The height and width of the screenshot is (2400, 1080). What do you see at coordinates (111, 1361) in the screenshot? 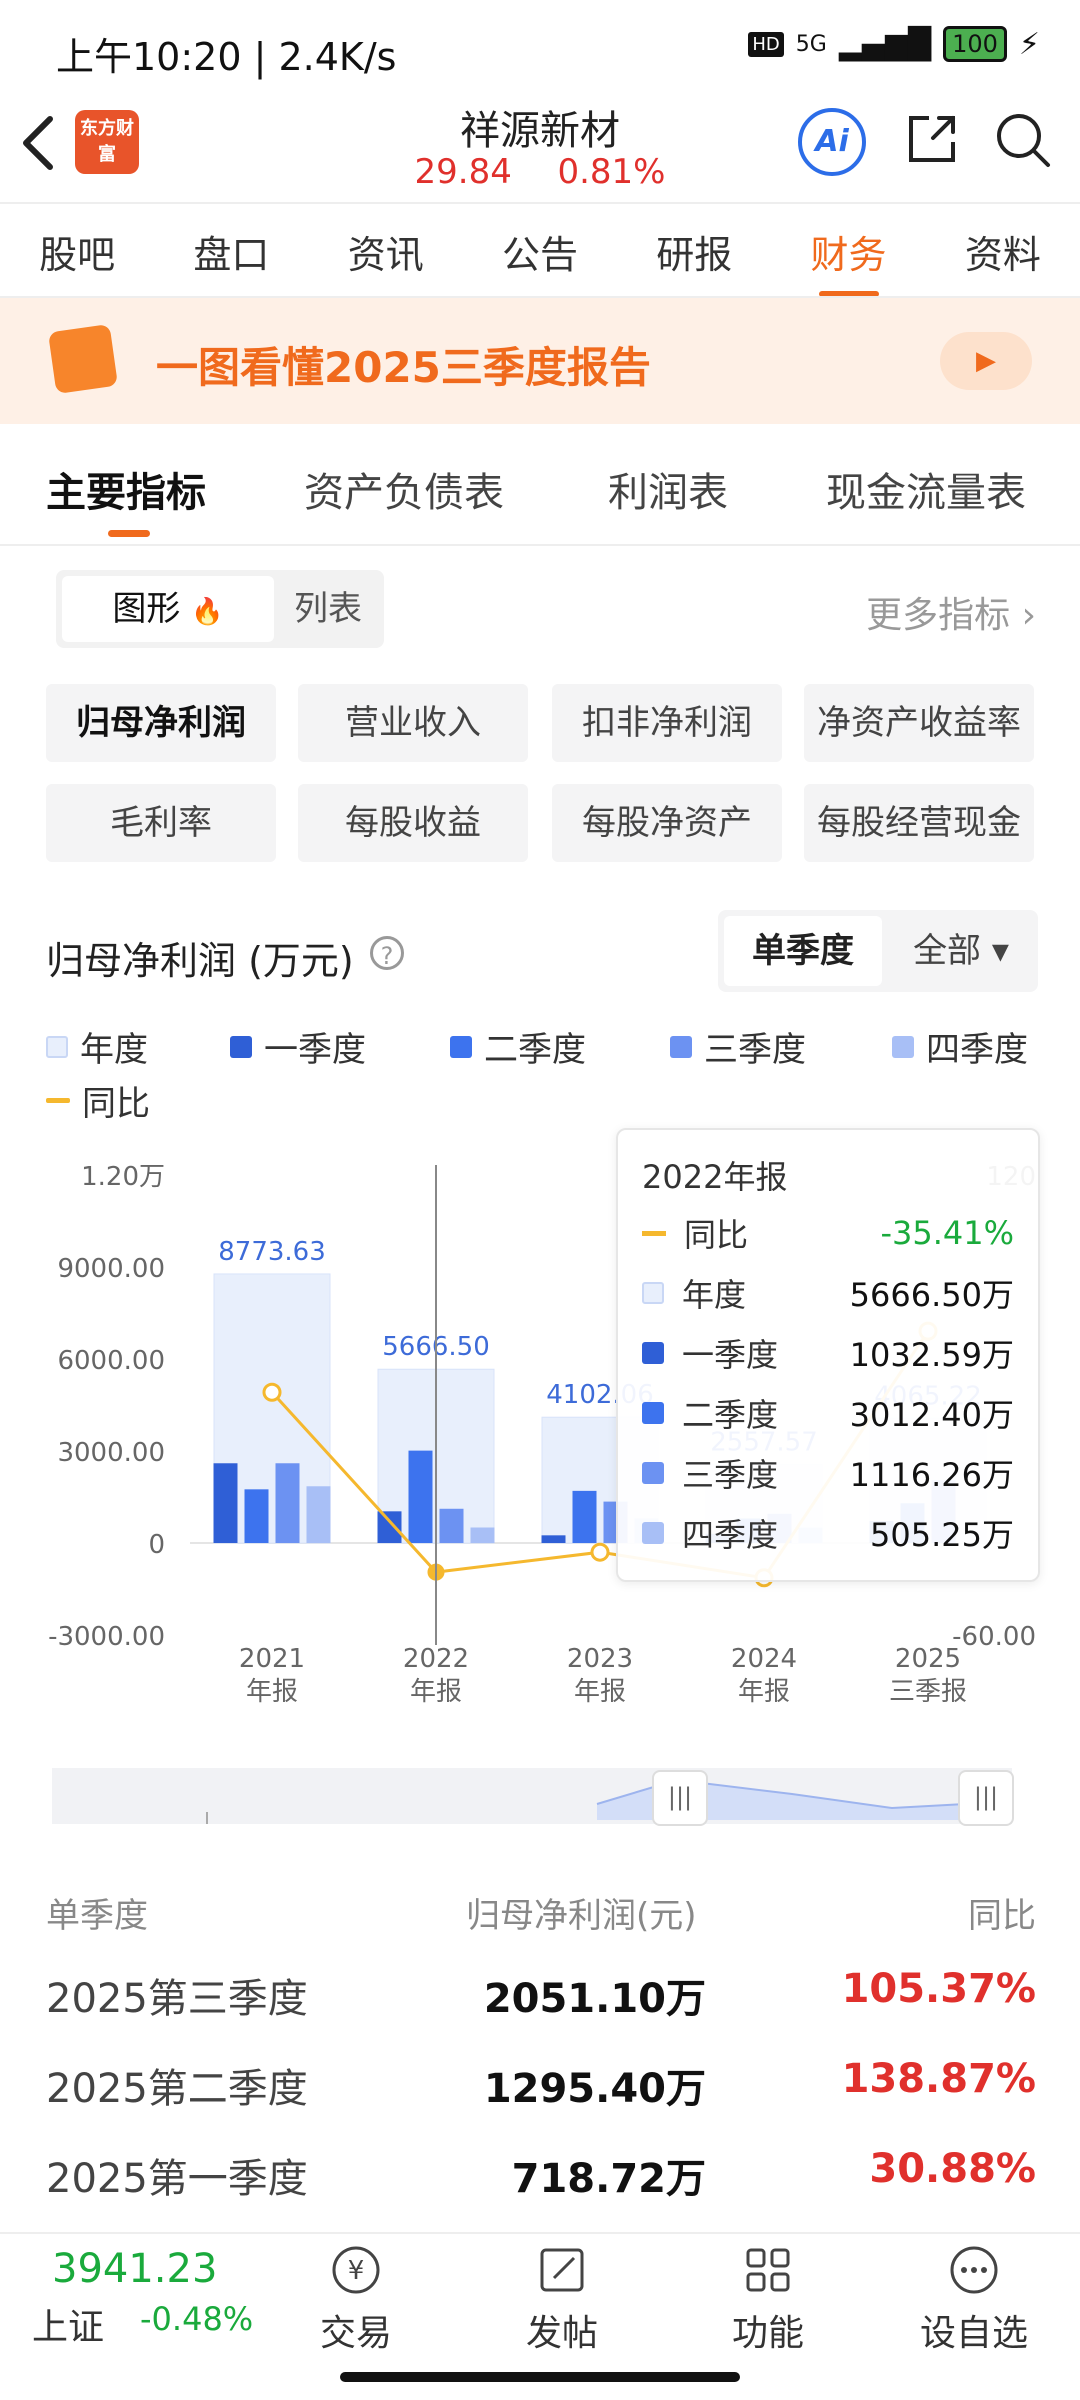
I see `y-tick-label: 6000.00` at bounding box center [111, 1361].